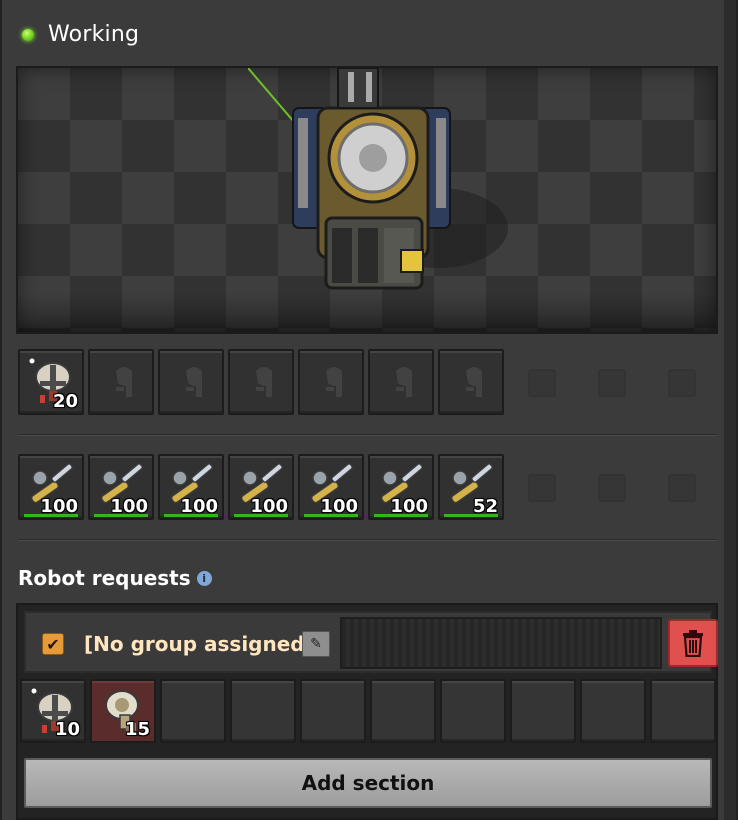  Describe the element at coordinates (378, 179) in the screenshot. I see `roboport-entity-icon` at that location.